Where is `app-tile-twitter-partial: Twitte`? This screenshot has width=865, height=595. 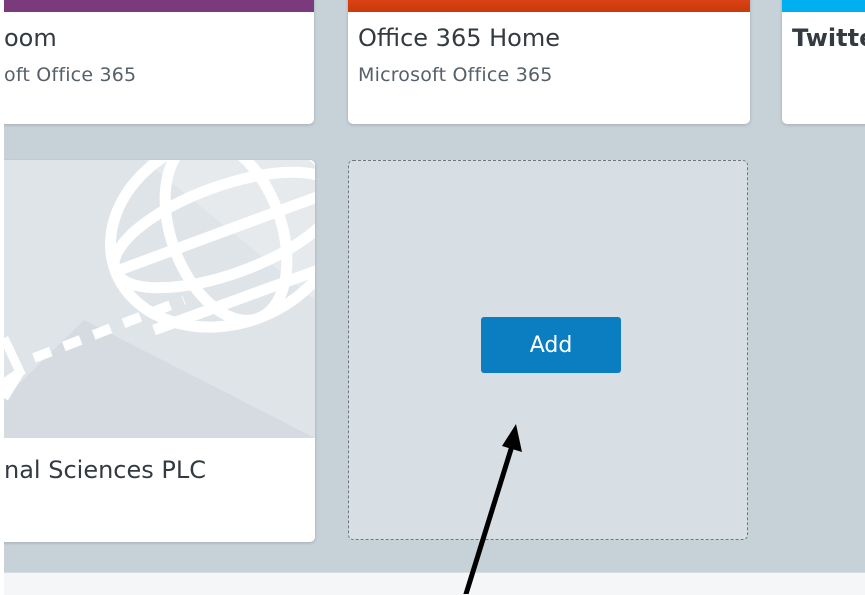 app-tile-twitter-partial: Twitte is located at coordinates (823, 62).